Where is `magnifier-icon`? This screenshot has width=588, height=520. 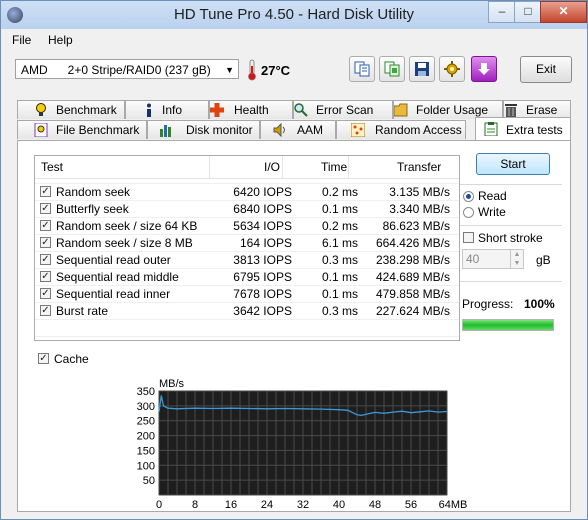 magnifier-icon is located at coordinates (301, 110).